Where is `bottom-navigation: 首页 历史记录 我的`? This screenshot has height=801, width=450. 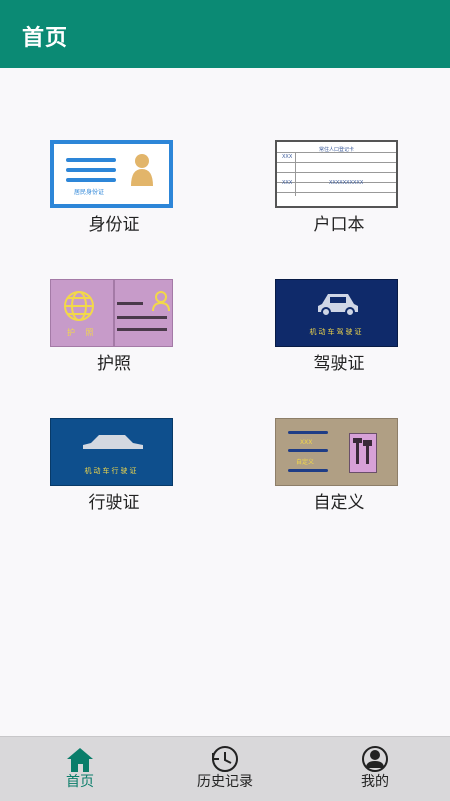 bottom-navigation: 首页 历史记录 我的 is located at coordinates (225, 768).